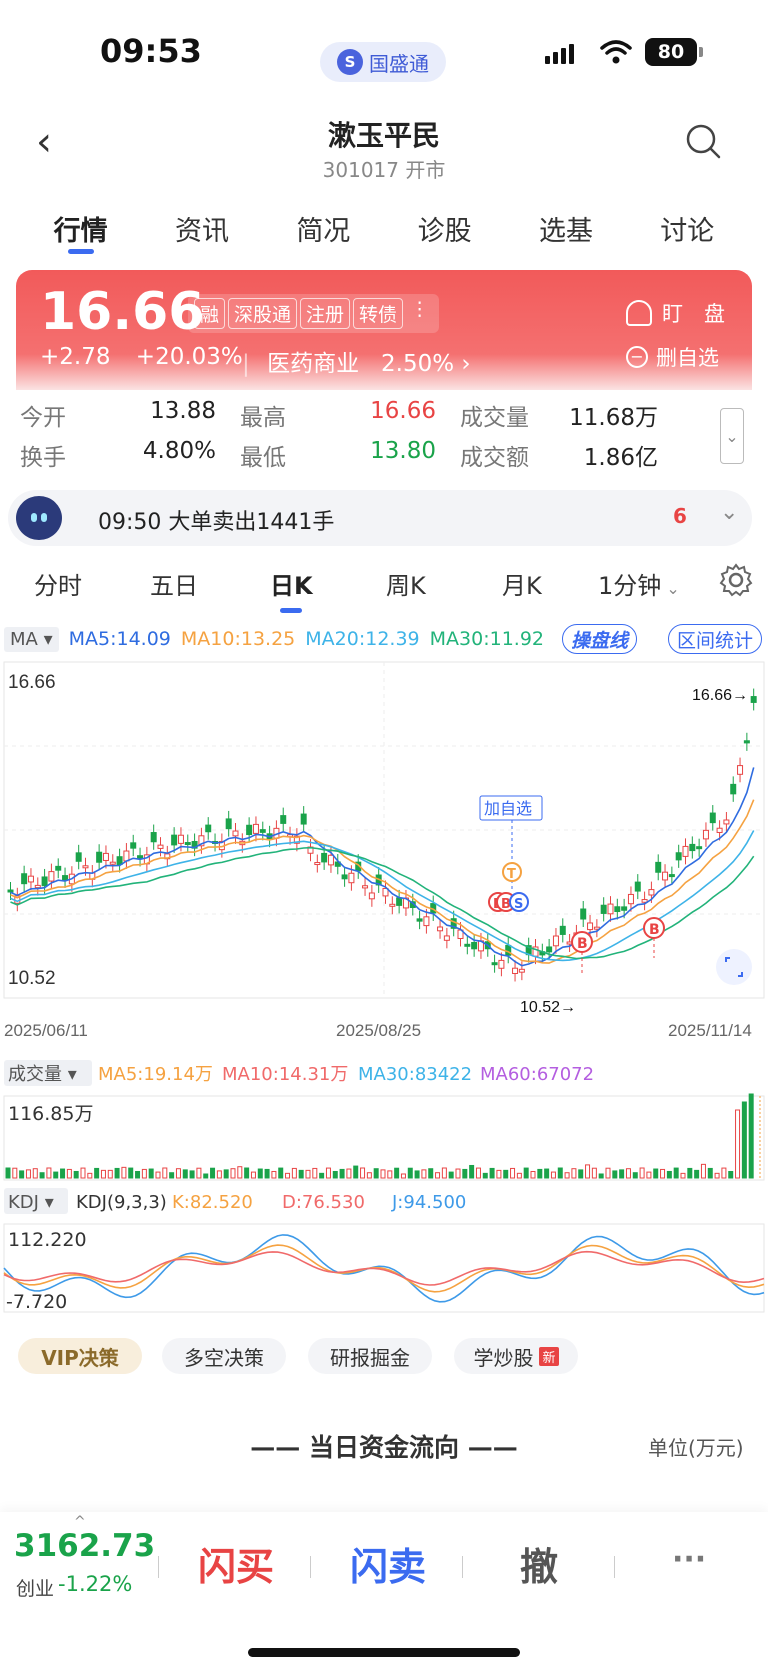  What do you see at coordinates (80, 1356) in the screenshot?
I see `vip-decision-button: VIP决策` at bounding box center [80, 1356].